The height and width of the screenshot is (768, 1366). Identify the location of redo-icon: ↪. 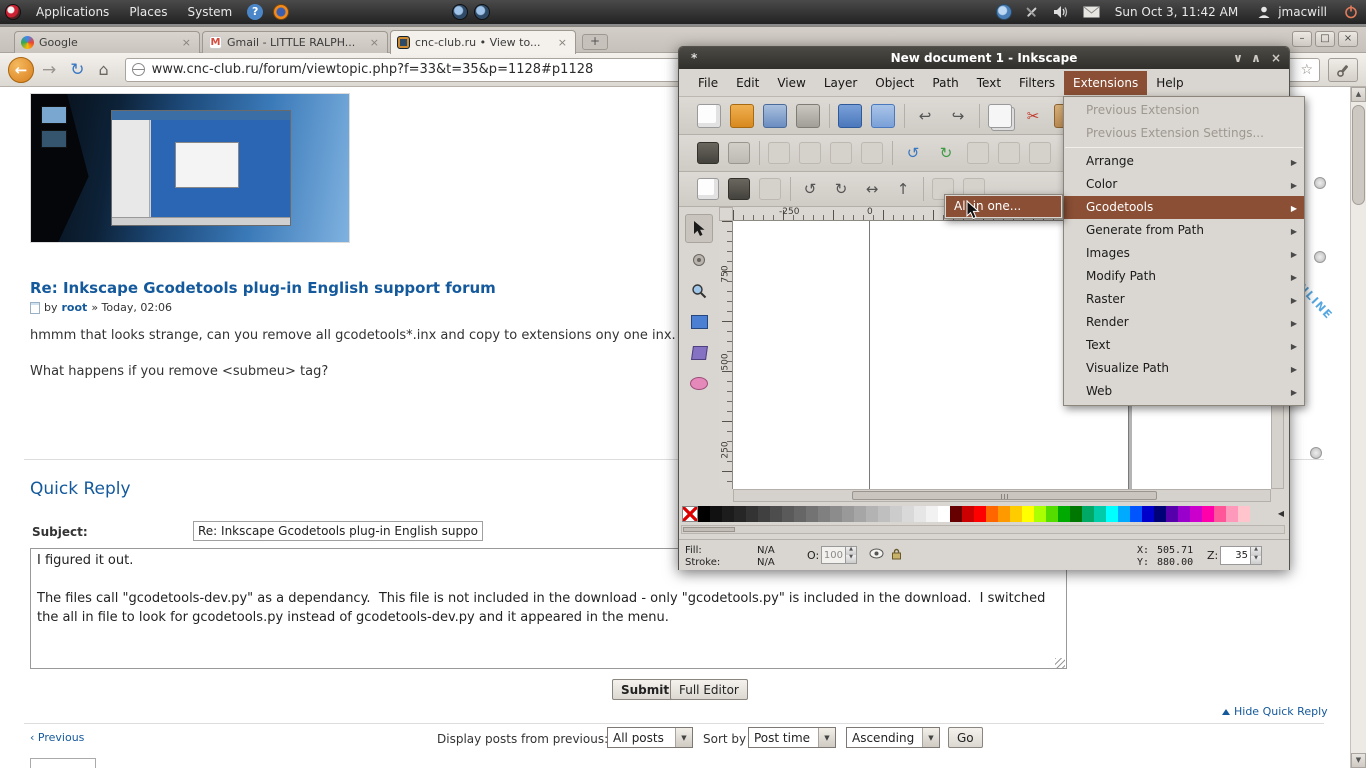
(958, 116).